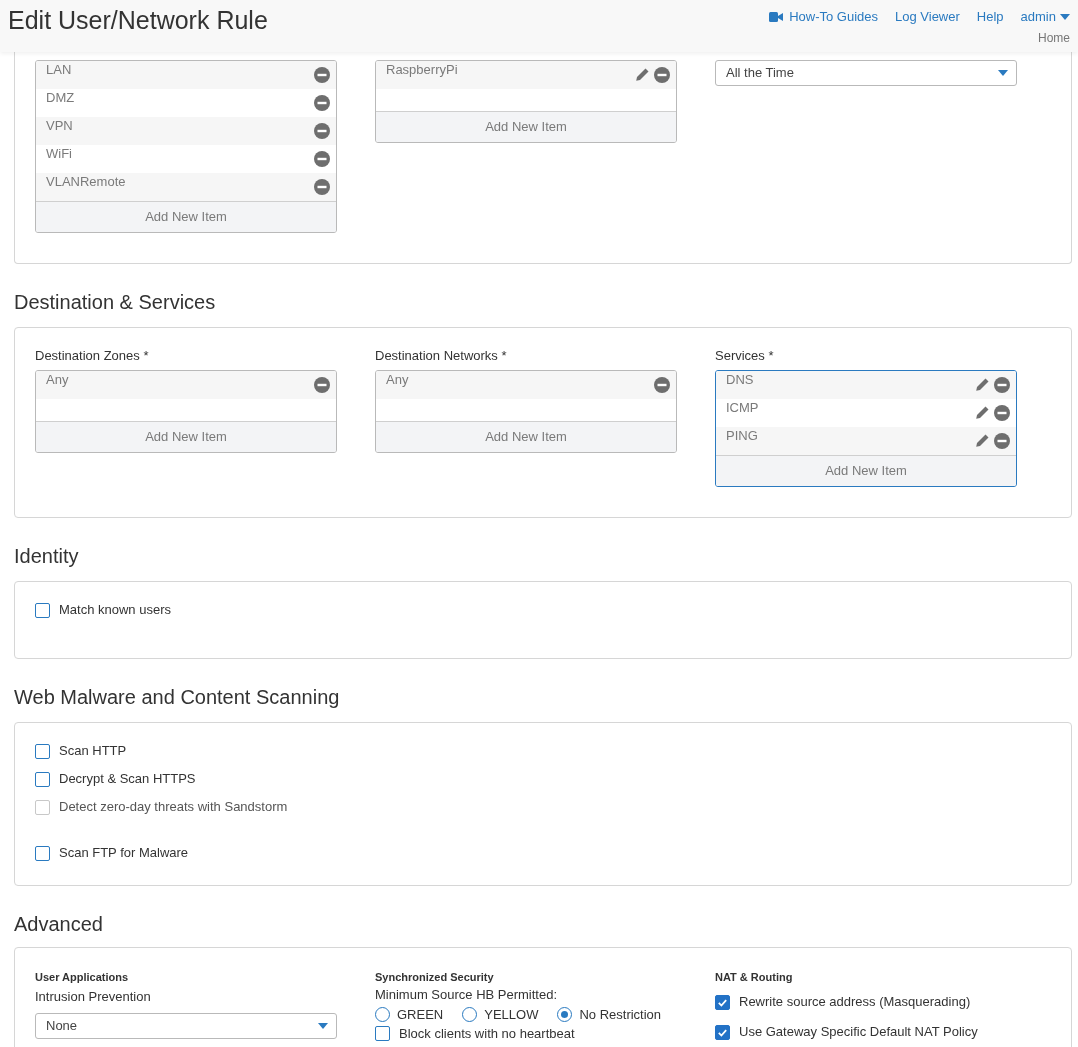 Image resolution: width=1078 pixels, height=1047 pixels. I want to click on list-row: PING, so click(866, 441).